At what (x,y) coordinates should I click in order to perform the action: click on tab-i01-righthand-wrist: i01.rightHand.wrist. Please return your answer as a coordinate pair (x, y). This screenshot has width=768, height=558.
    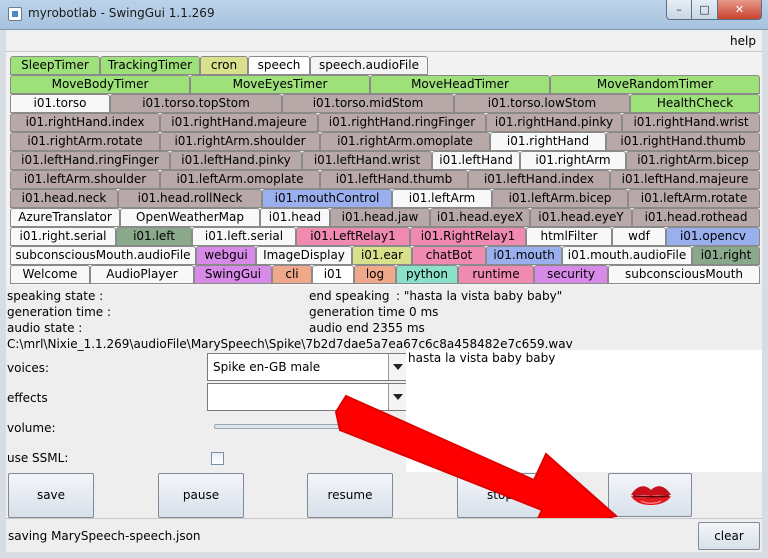
    Looking at the image, I should click on (691, 122).